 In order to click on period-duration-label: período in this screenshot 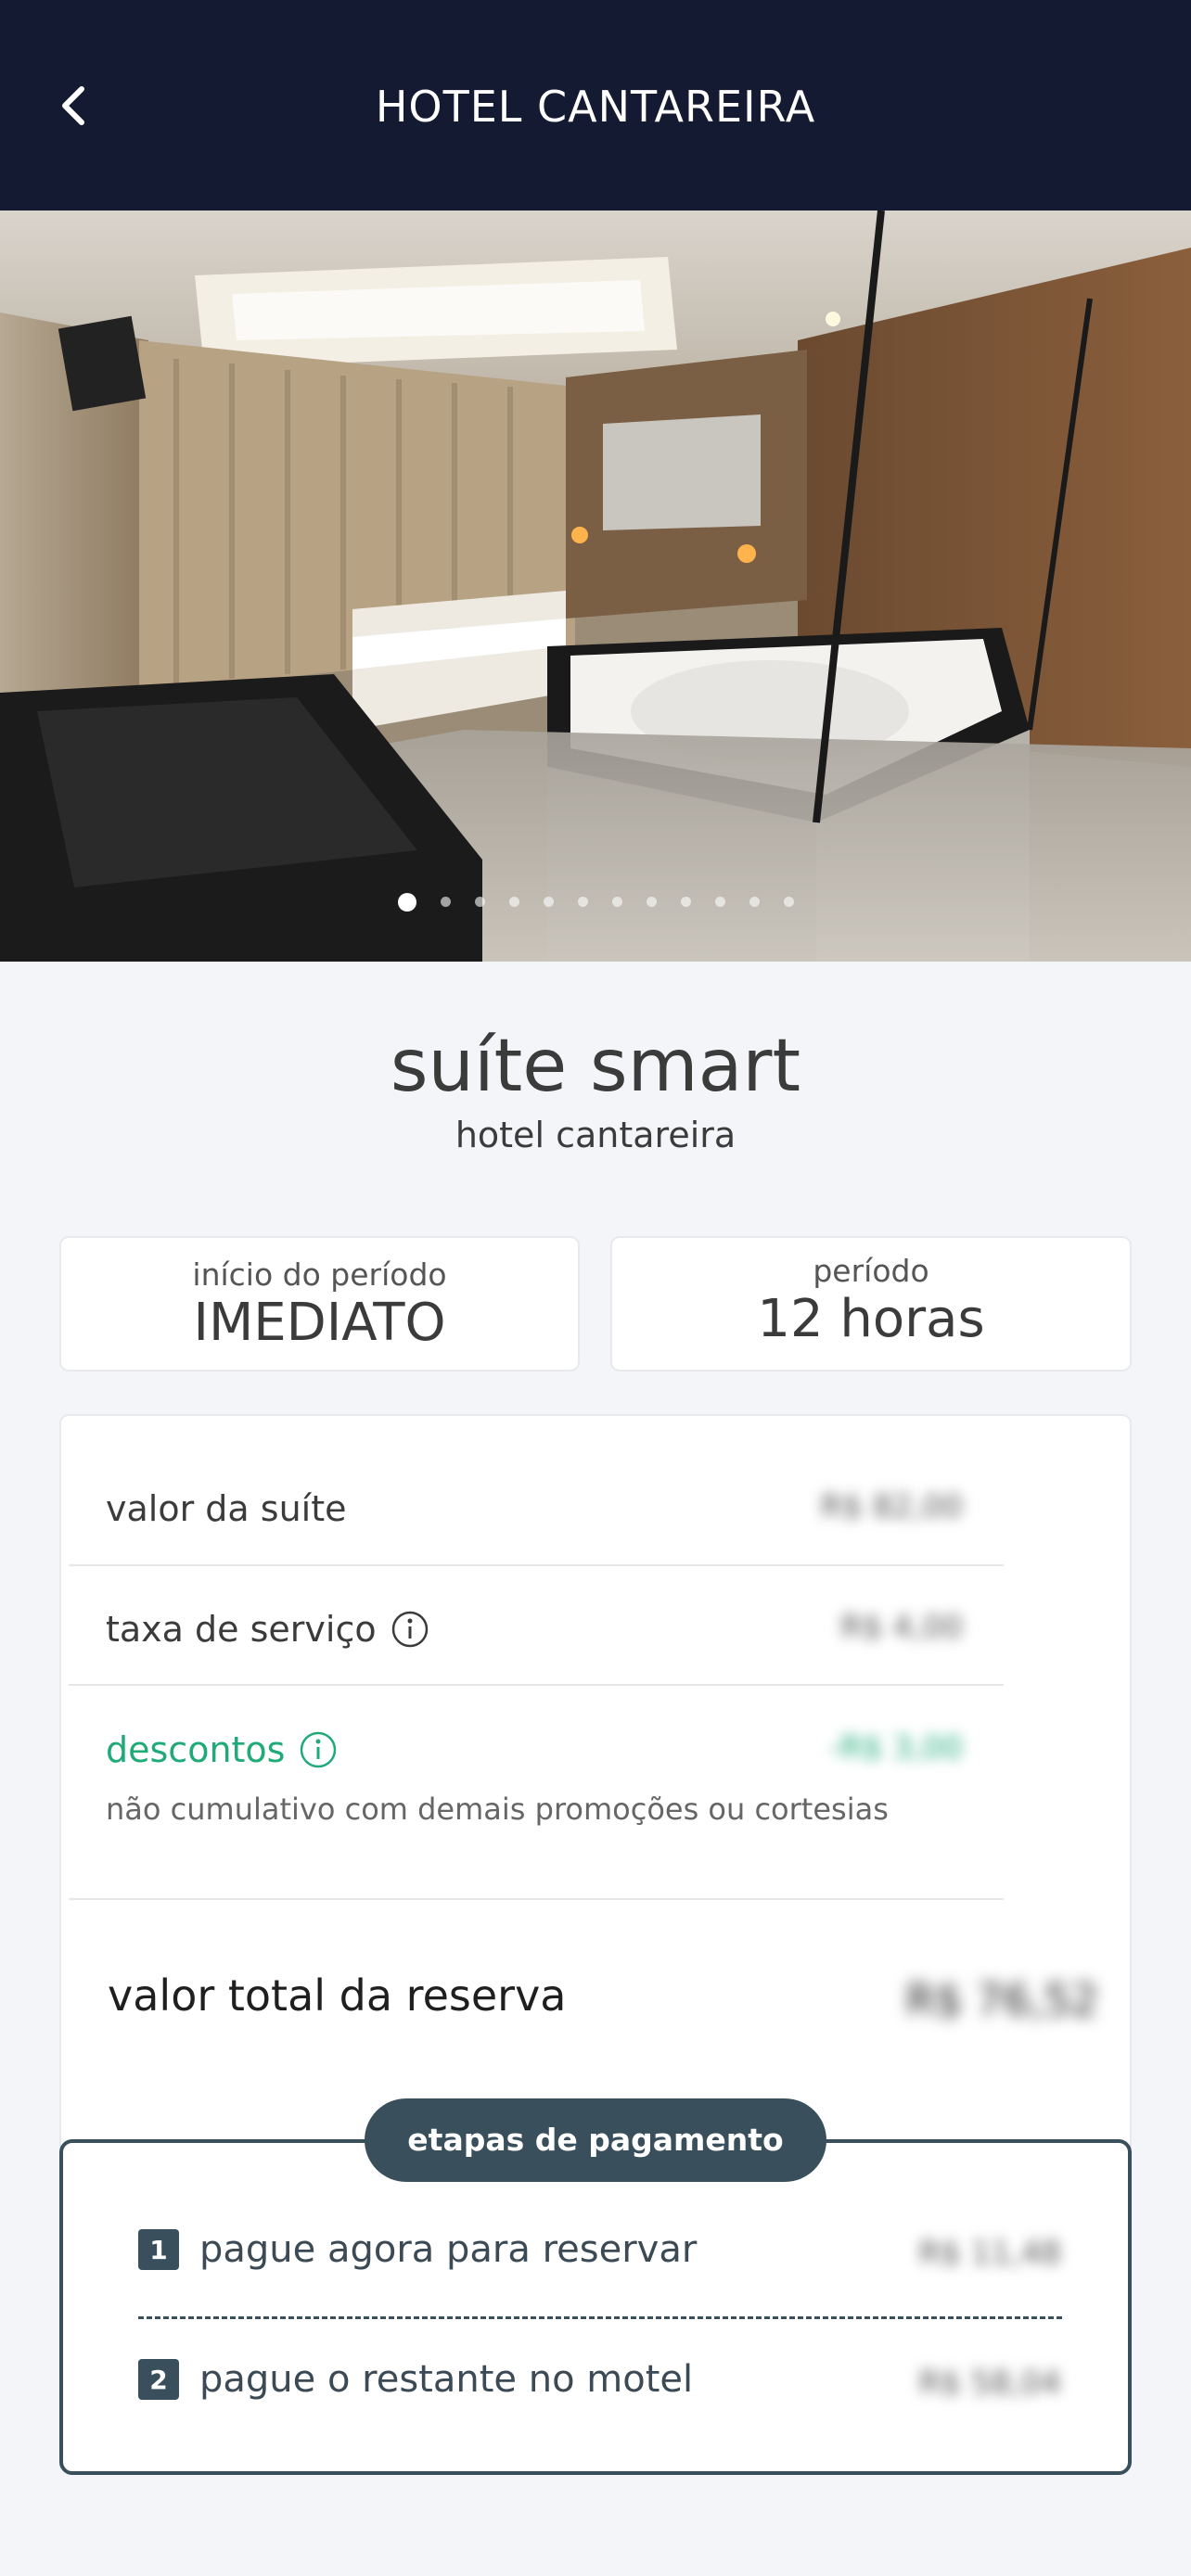, I will do `click(871, 1271)`.